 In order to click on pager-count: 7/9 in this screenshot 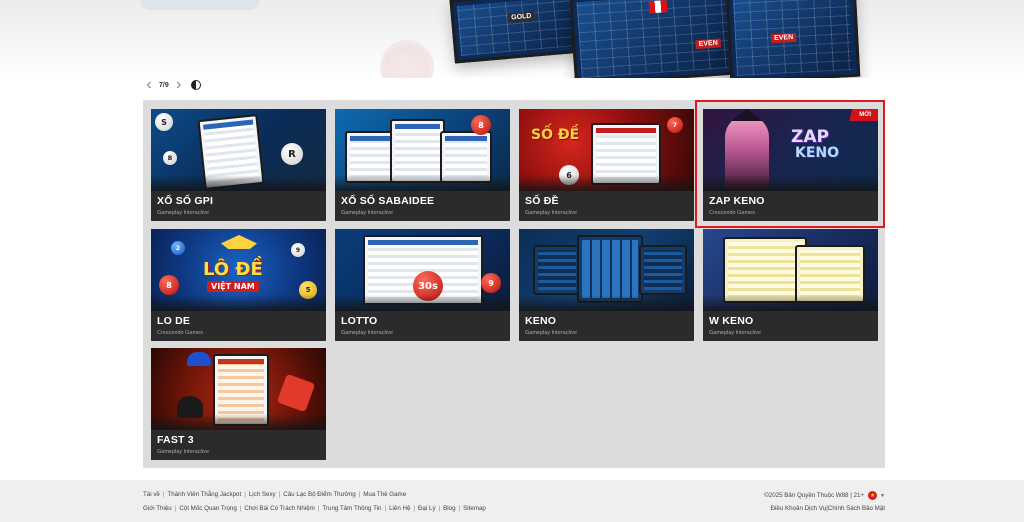, I will do `click(164, 85)`.